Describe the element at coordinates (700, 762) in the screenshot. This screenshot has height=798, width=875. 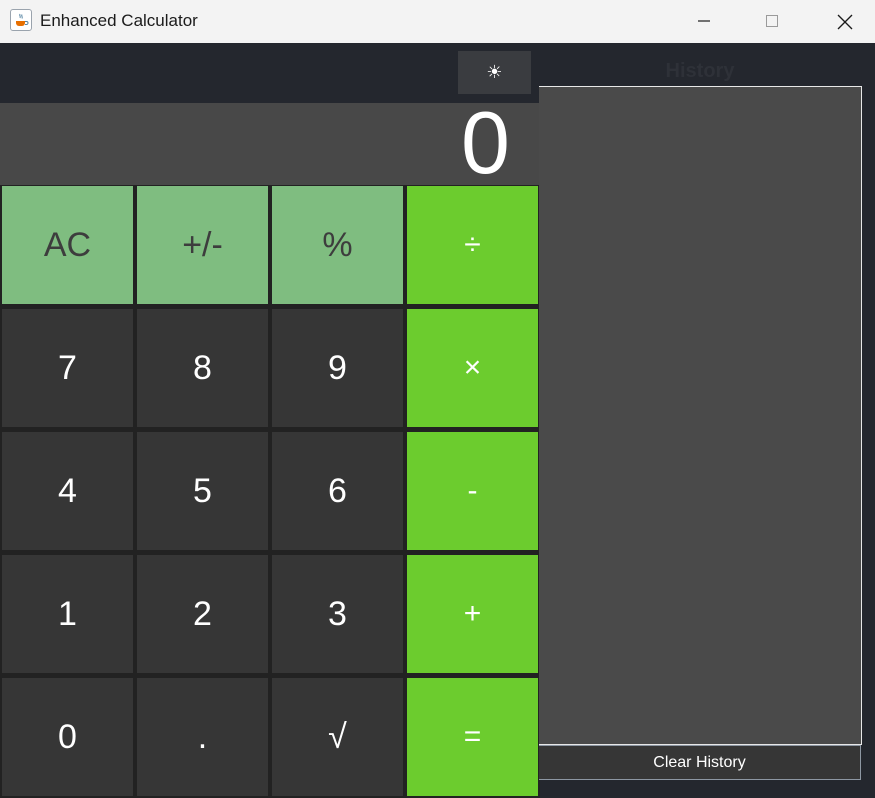
I see `clear-history-button: Clear History` at that location.